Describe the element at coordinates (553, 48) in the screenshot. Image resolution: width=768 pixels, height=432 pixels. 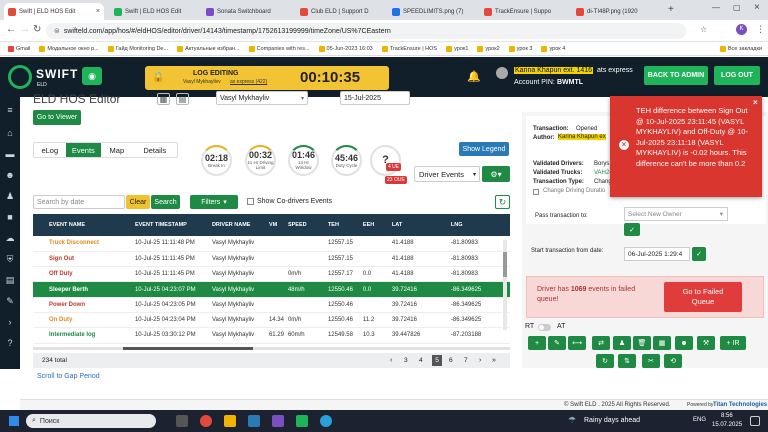
I see `bookmark-item: урок 4` at that location.